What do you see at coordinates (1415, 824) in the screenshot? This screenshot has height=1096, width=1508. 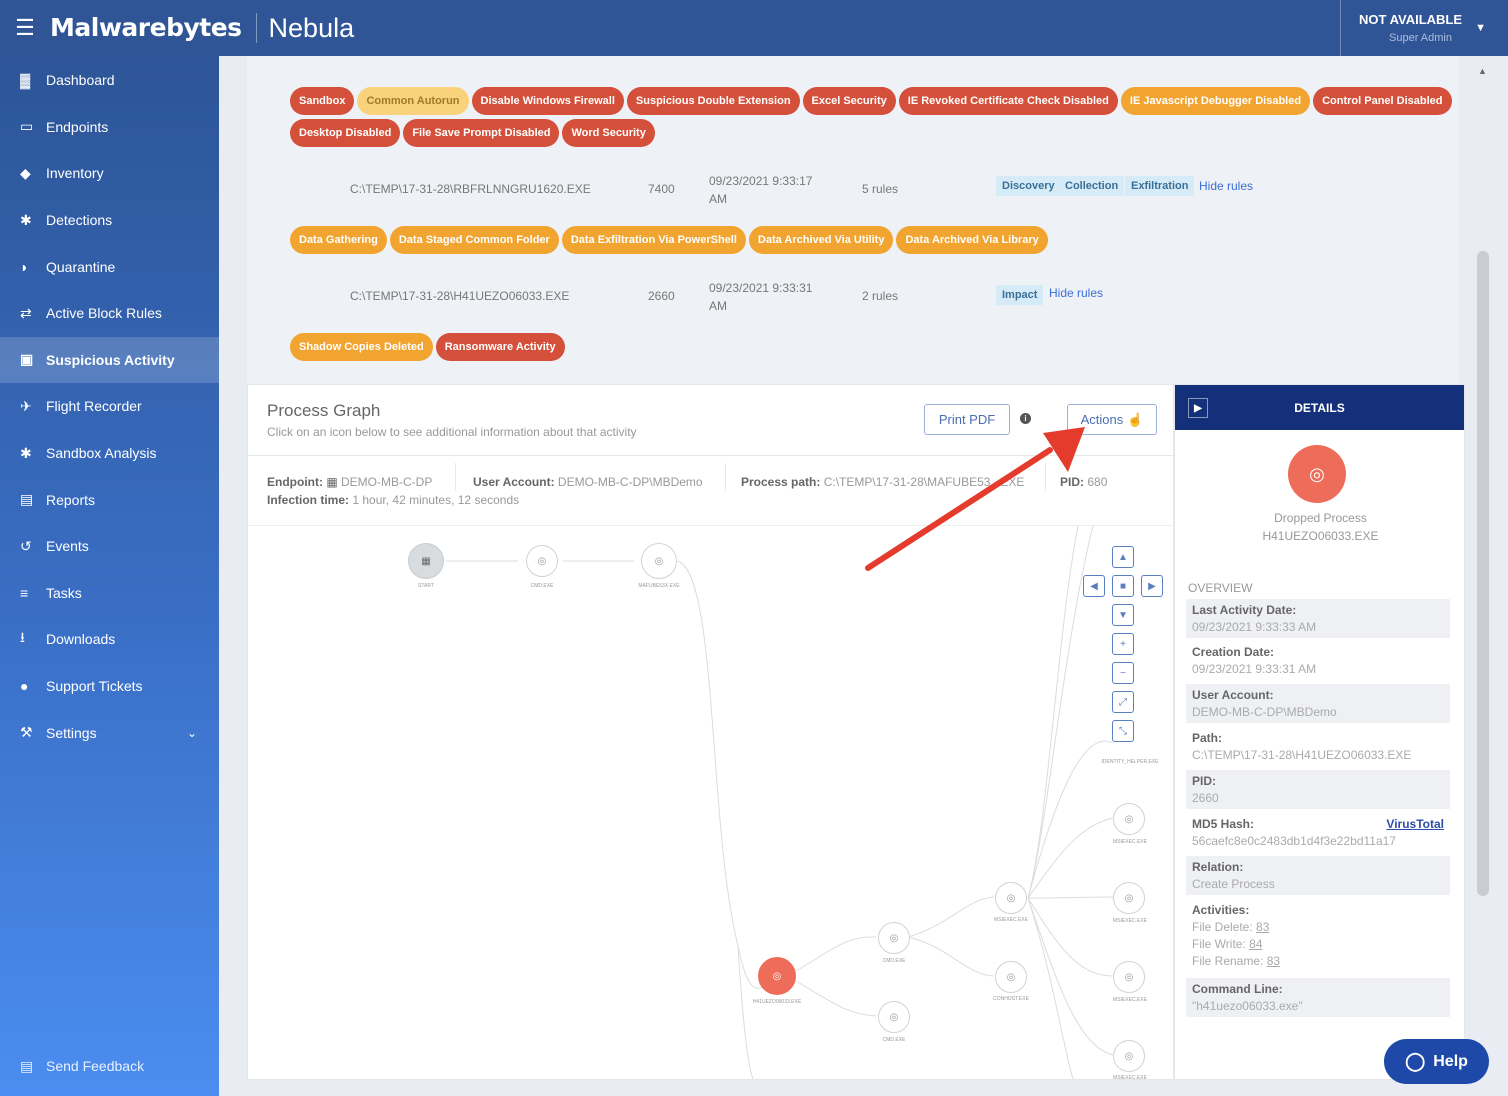 I see `virustotal-link: VirusTotal` at bounding box center [1415, 824].